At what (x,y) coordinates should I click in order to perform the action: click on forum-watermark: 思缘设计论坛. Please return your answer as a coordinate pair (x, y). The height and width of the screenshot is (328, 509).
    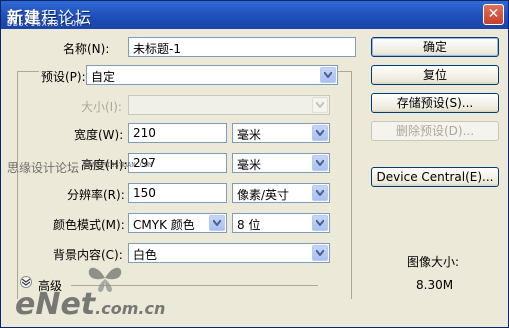
    Looking at the image, I should click on (43, 168).